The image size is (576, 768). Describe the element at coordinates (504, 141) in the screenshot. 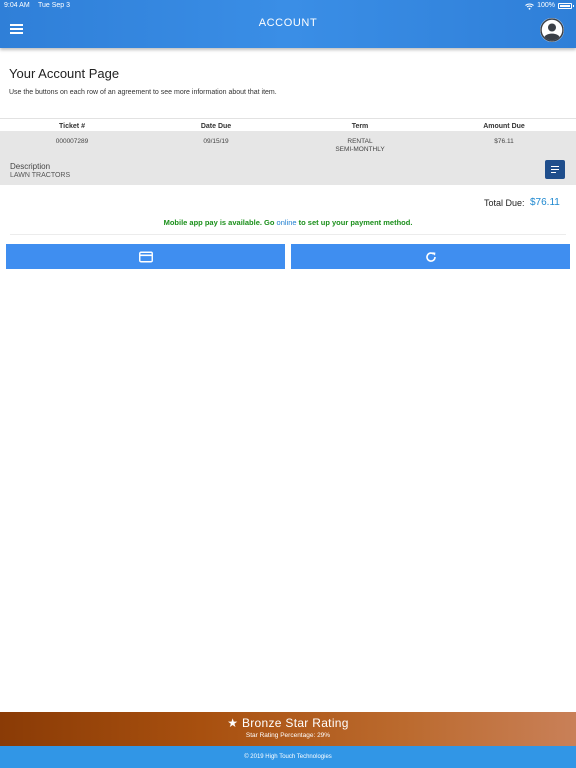

I see `amount-due: $76.11` at that location.